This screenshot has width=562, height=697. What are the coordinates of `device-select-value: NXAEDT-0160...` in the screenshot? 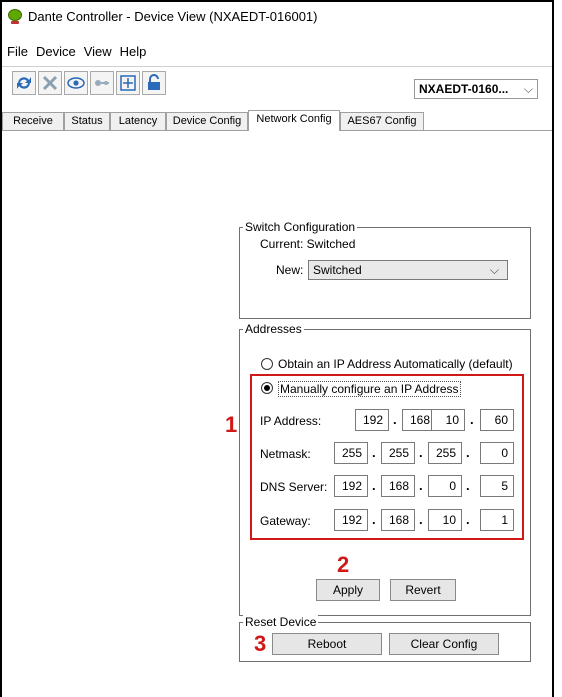 It's located at (464, 89).